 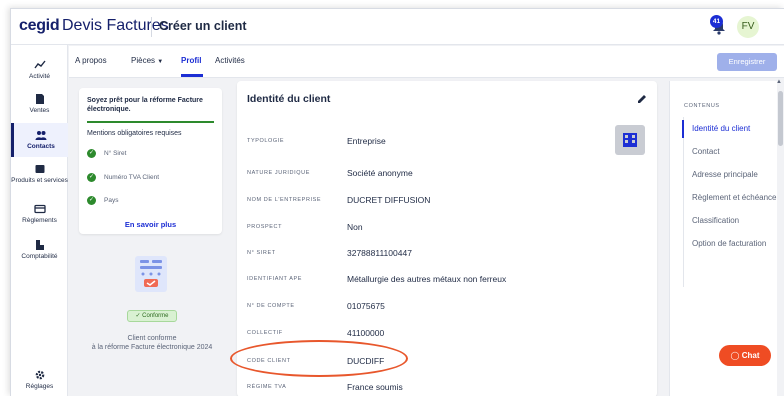 I want to click on field-label-nature-juridique: Nature juridique, so click(x=278, y=173).